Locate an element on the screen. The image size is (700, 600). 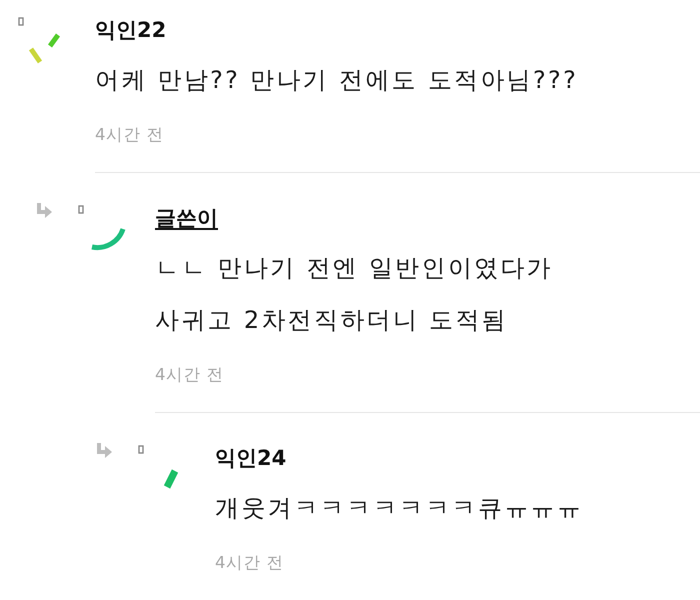
comment-author: 익인24 is located at coordinates (250, 458).